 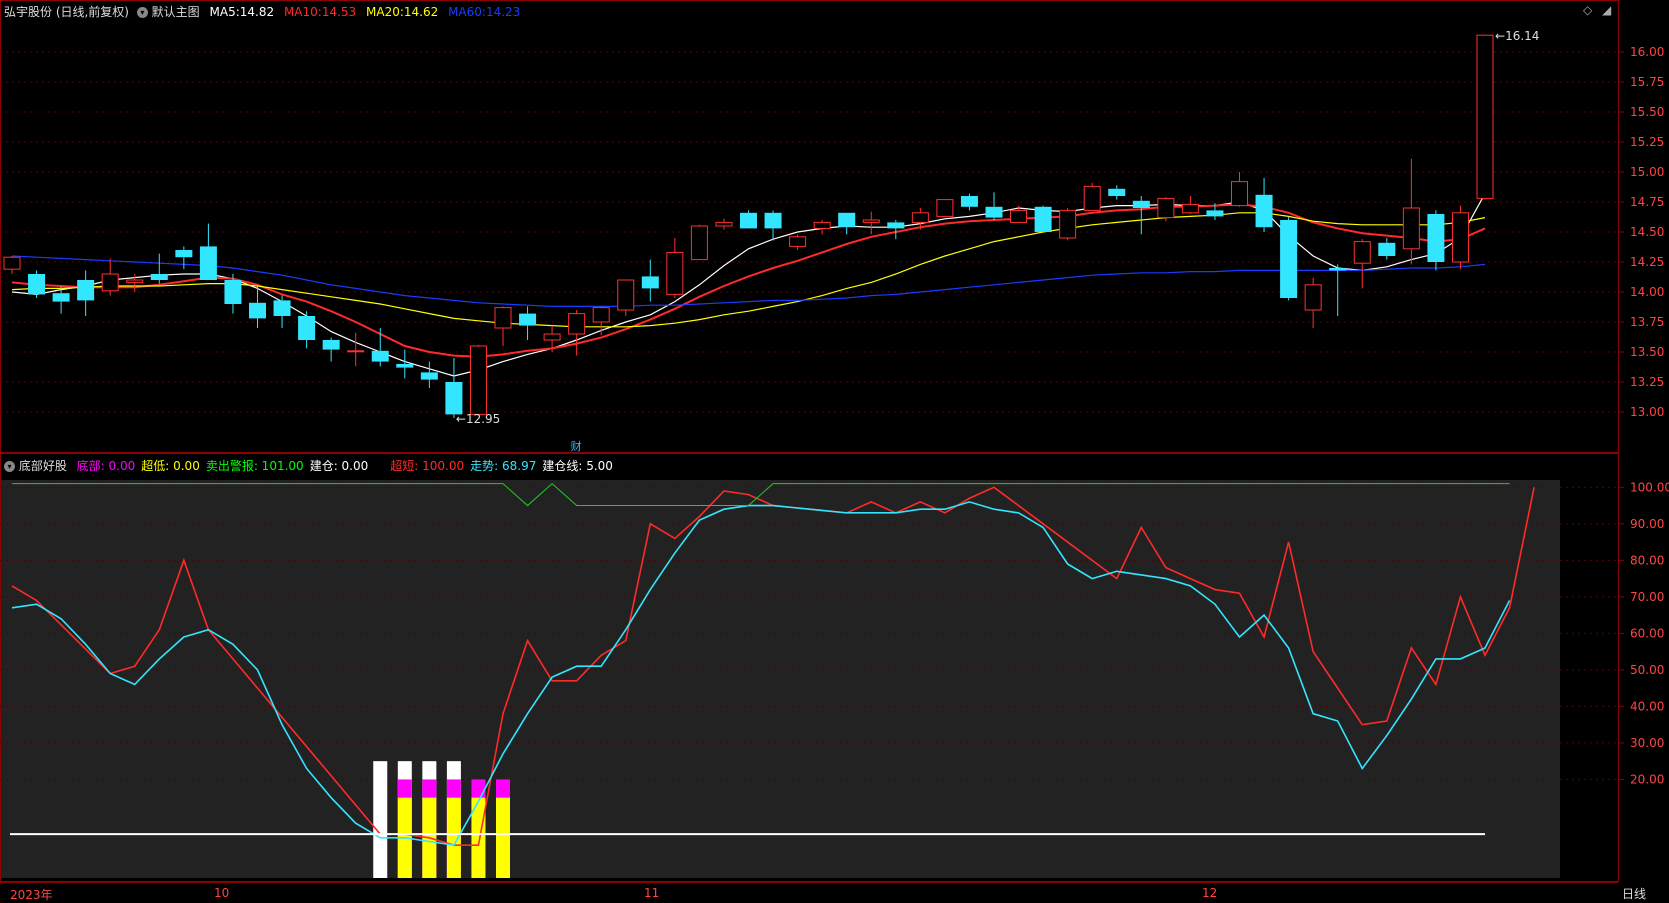 What do you see at coordinates (43, 466) in the screenshot?
I see `indicator-name: 底部好股` at bounding box center [43, 466].